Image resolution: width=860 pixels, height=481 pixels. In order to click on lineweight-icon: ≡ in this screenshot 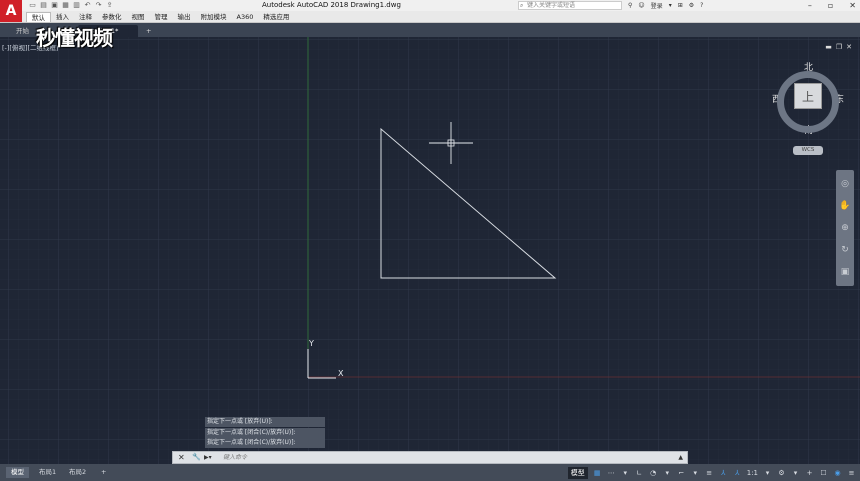, I will do `click(709, 473)`.